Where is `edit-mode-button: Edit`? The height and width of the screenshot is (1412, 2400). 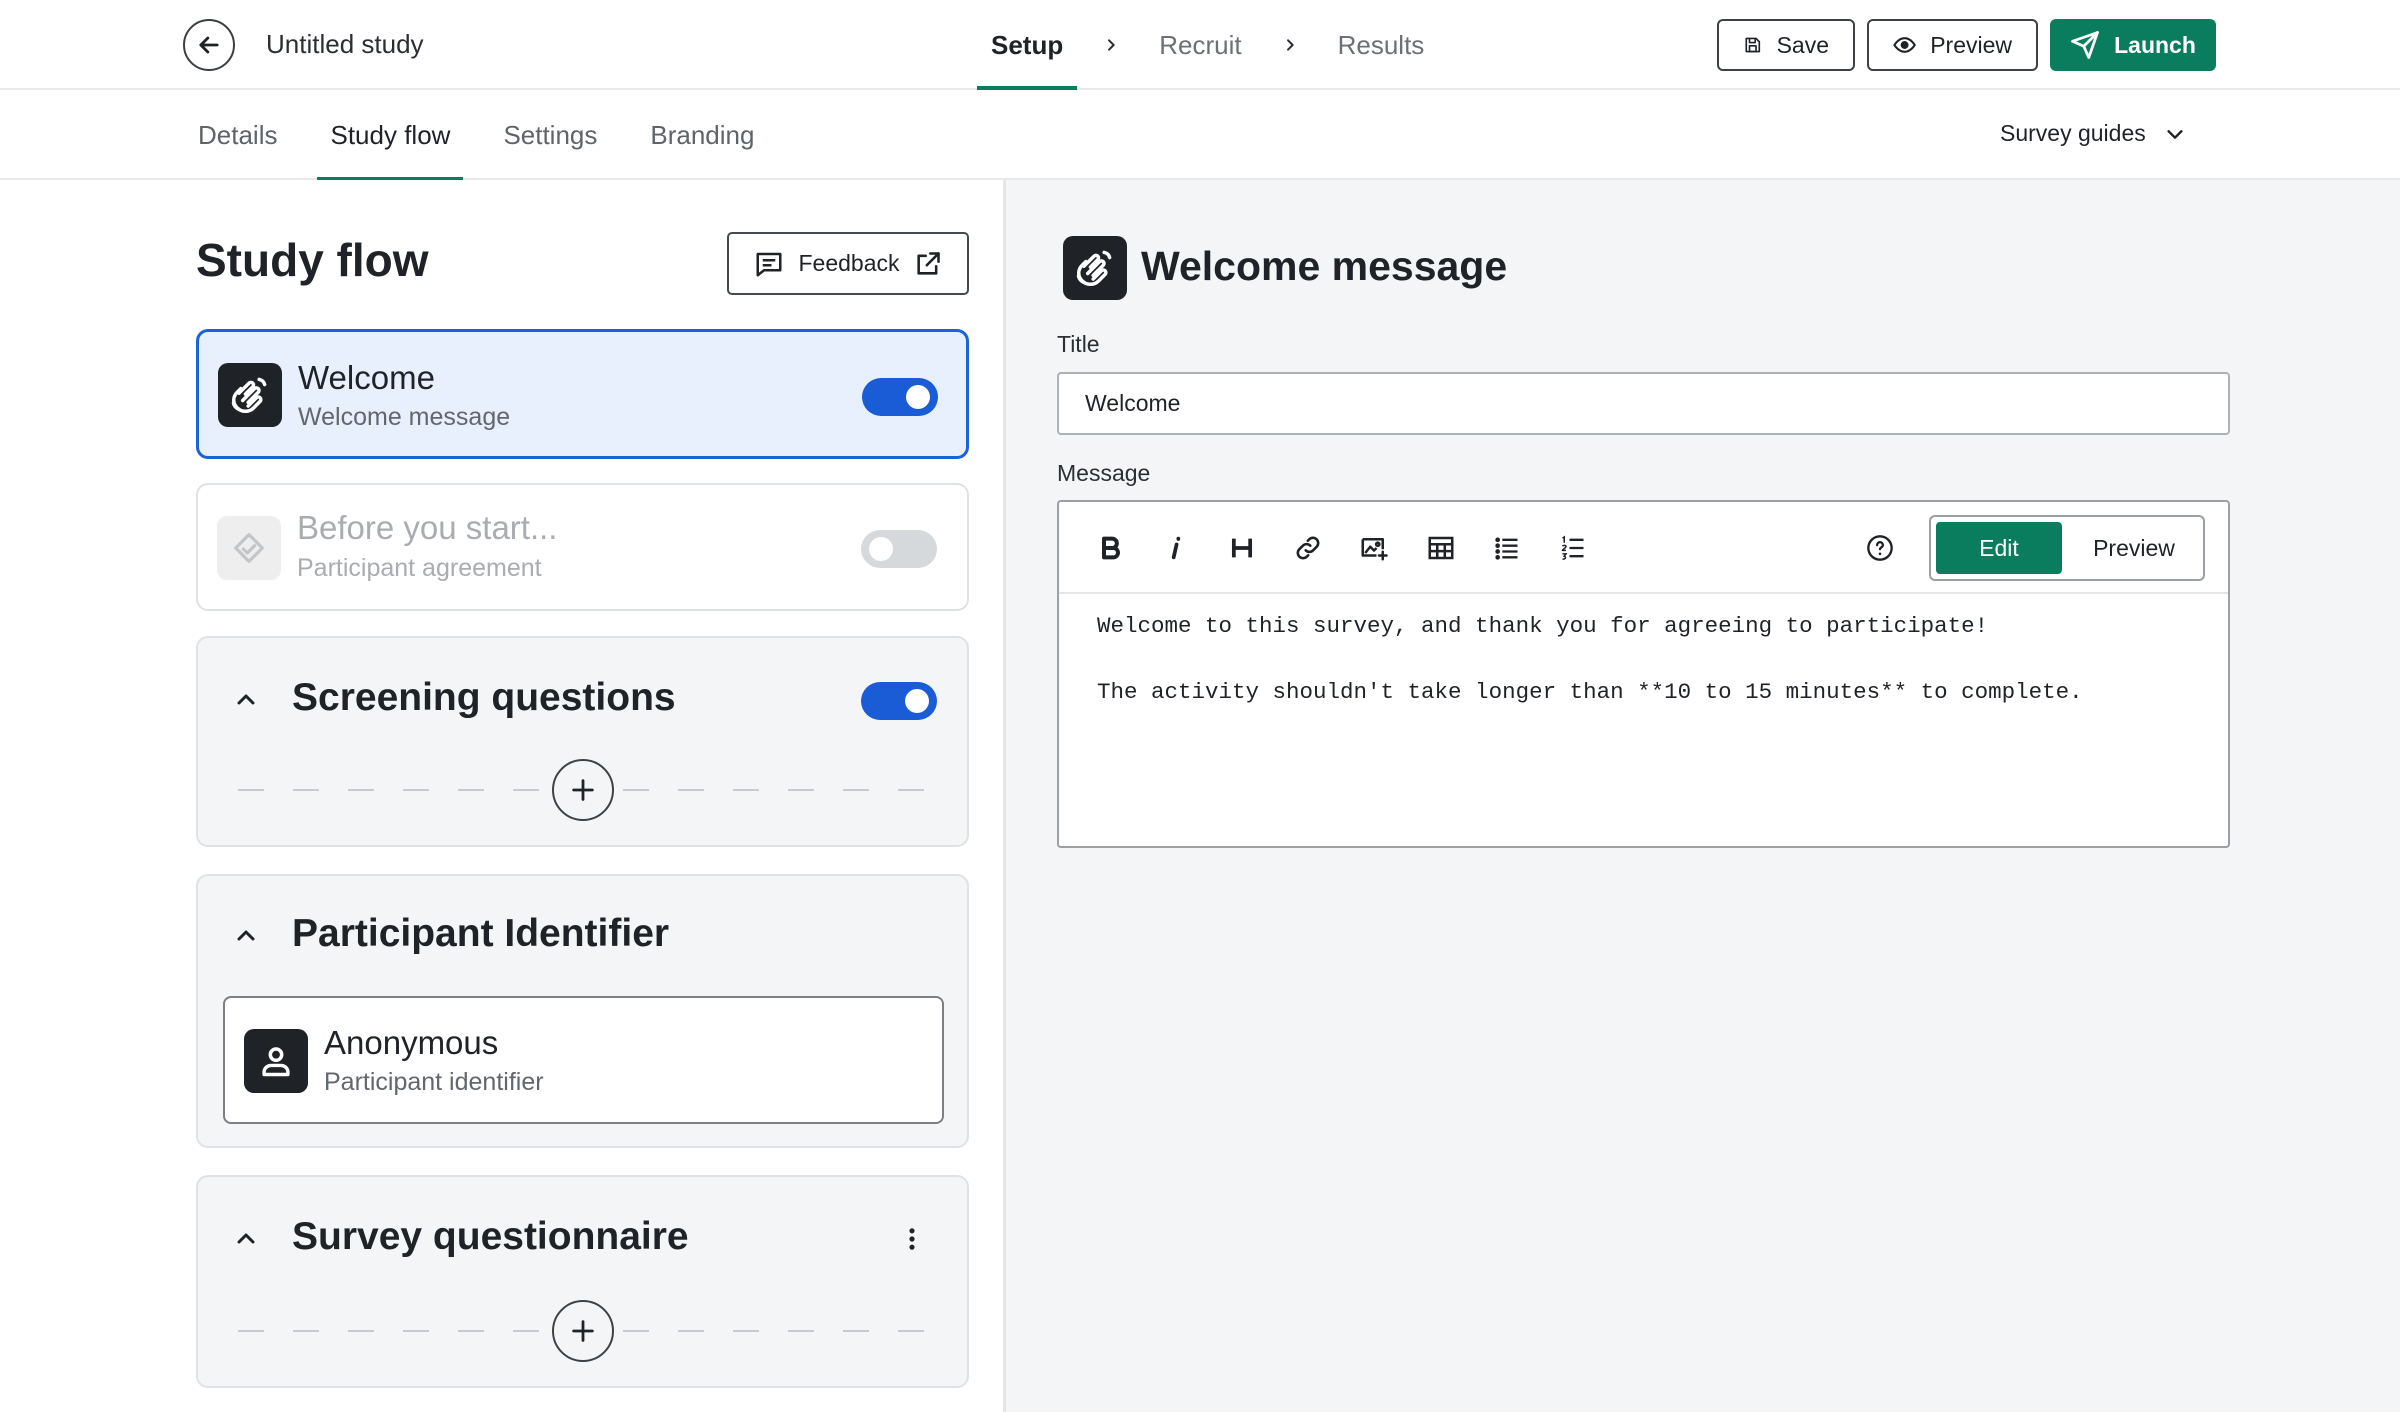 edit-mode-button: Edit is located at coordinates (1999, 548).